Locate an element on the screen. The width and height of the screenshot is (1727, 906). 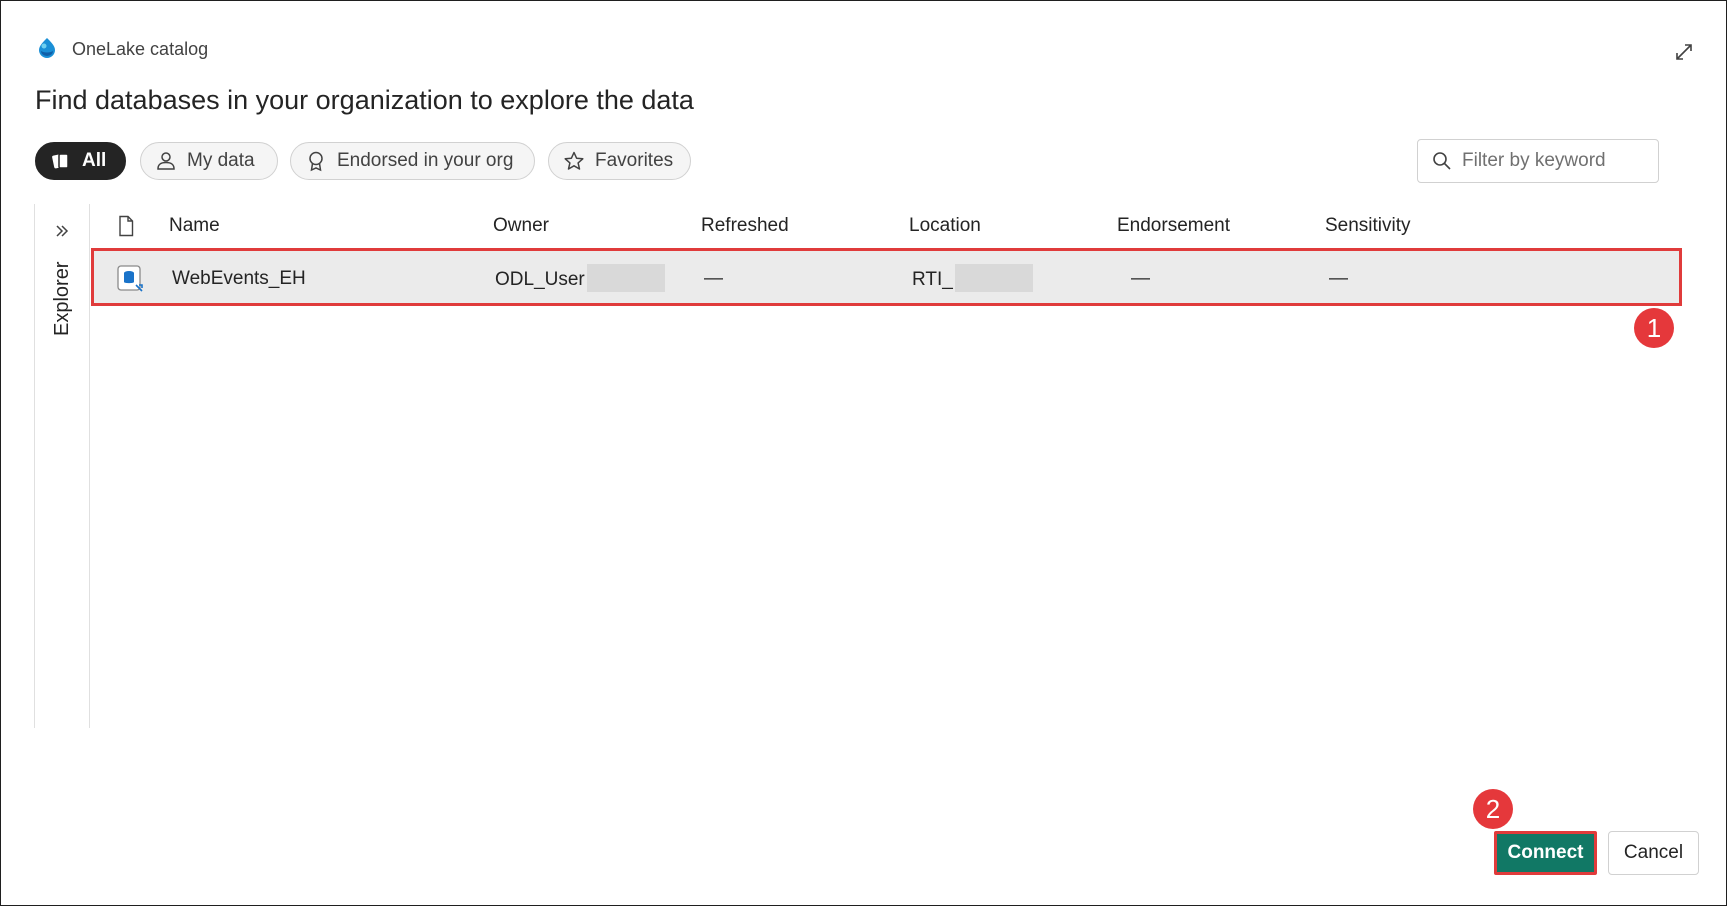
column-header-endorsement: Endorsement is located at coordinates (1173, 226).